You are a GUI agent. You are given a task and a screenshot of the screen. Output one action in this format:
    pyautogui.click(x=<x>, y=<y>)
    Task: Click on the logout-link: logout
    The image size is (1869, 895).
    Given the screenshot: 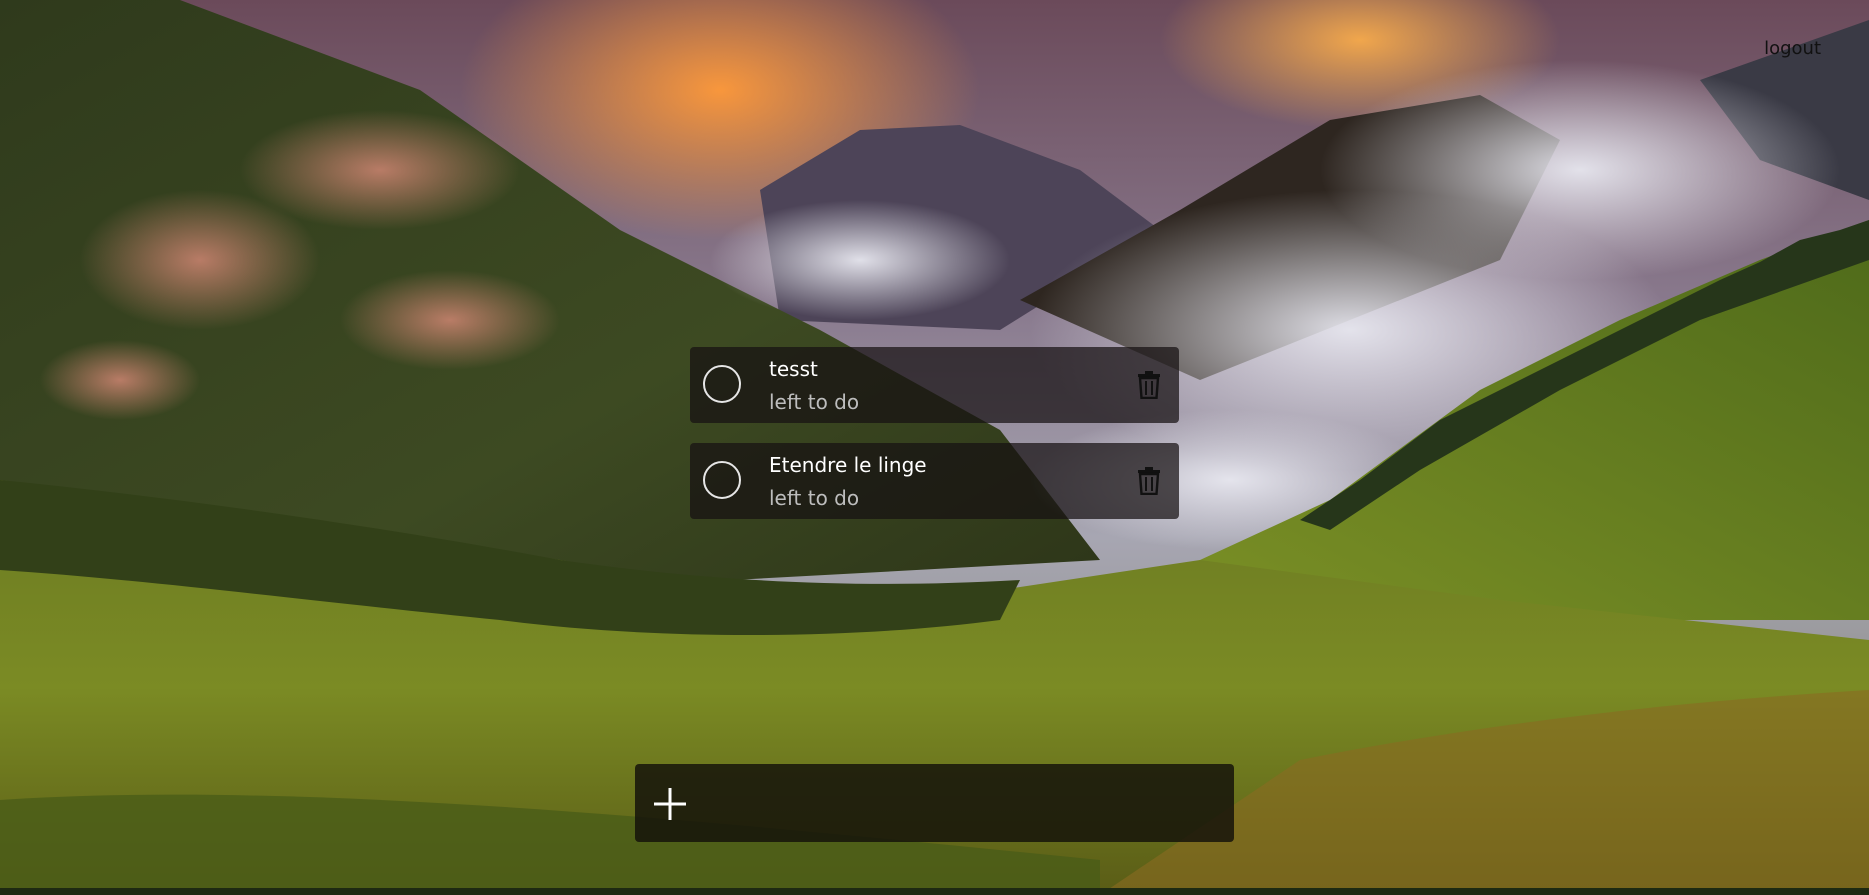 What is the action you would take?
    pyautogui.click(x=1792, y=48)
    